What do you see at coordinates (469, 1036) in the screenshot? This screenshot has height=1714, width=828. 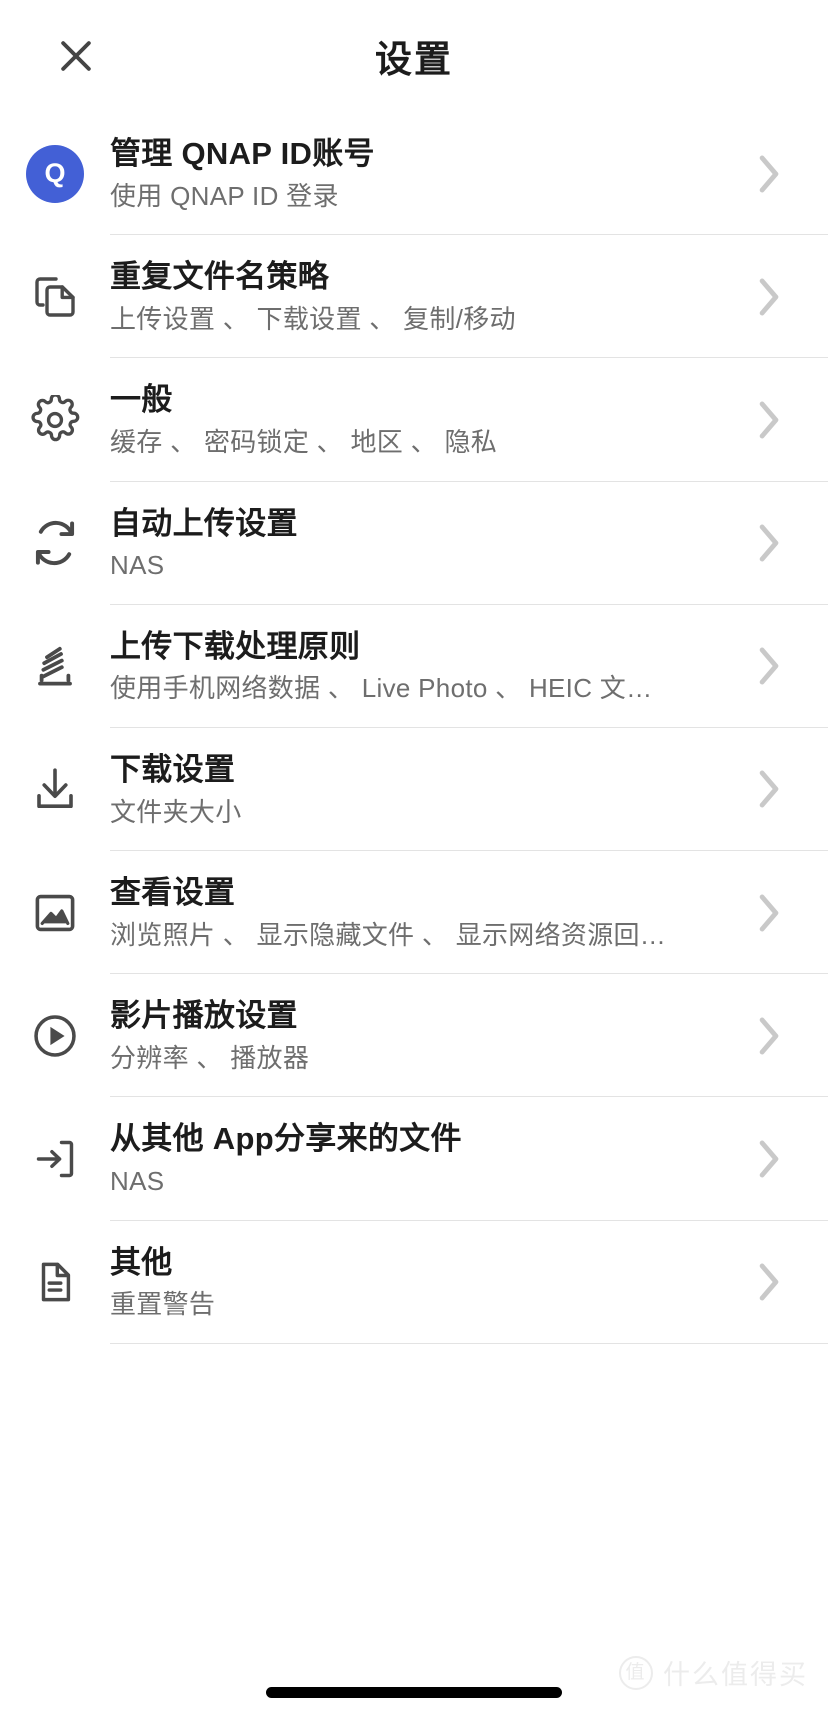 I see `row-body: 影片播放设置 分辨率 、 播放器` at bounding box center [469, 1036].